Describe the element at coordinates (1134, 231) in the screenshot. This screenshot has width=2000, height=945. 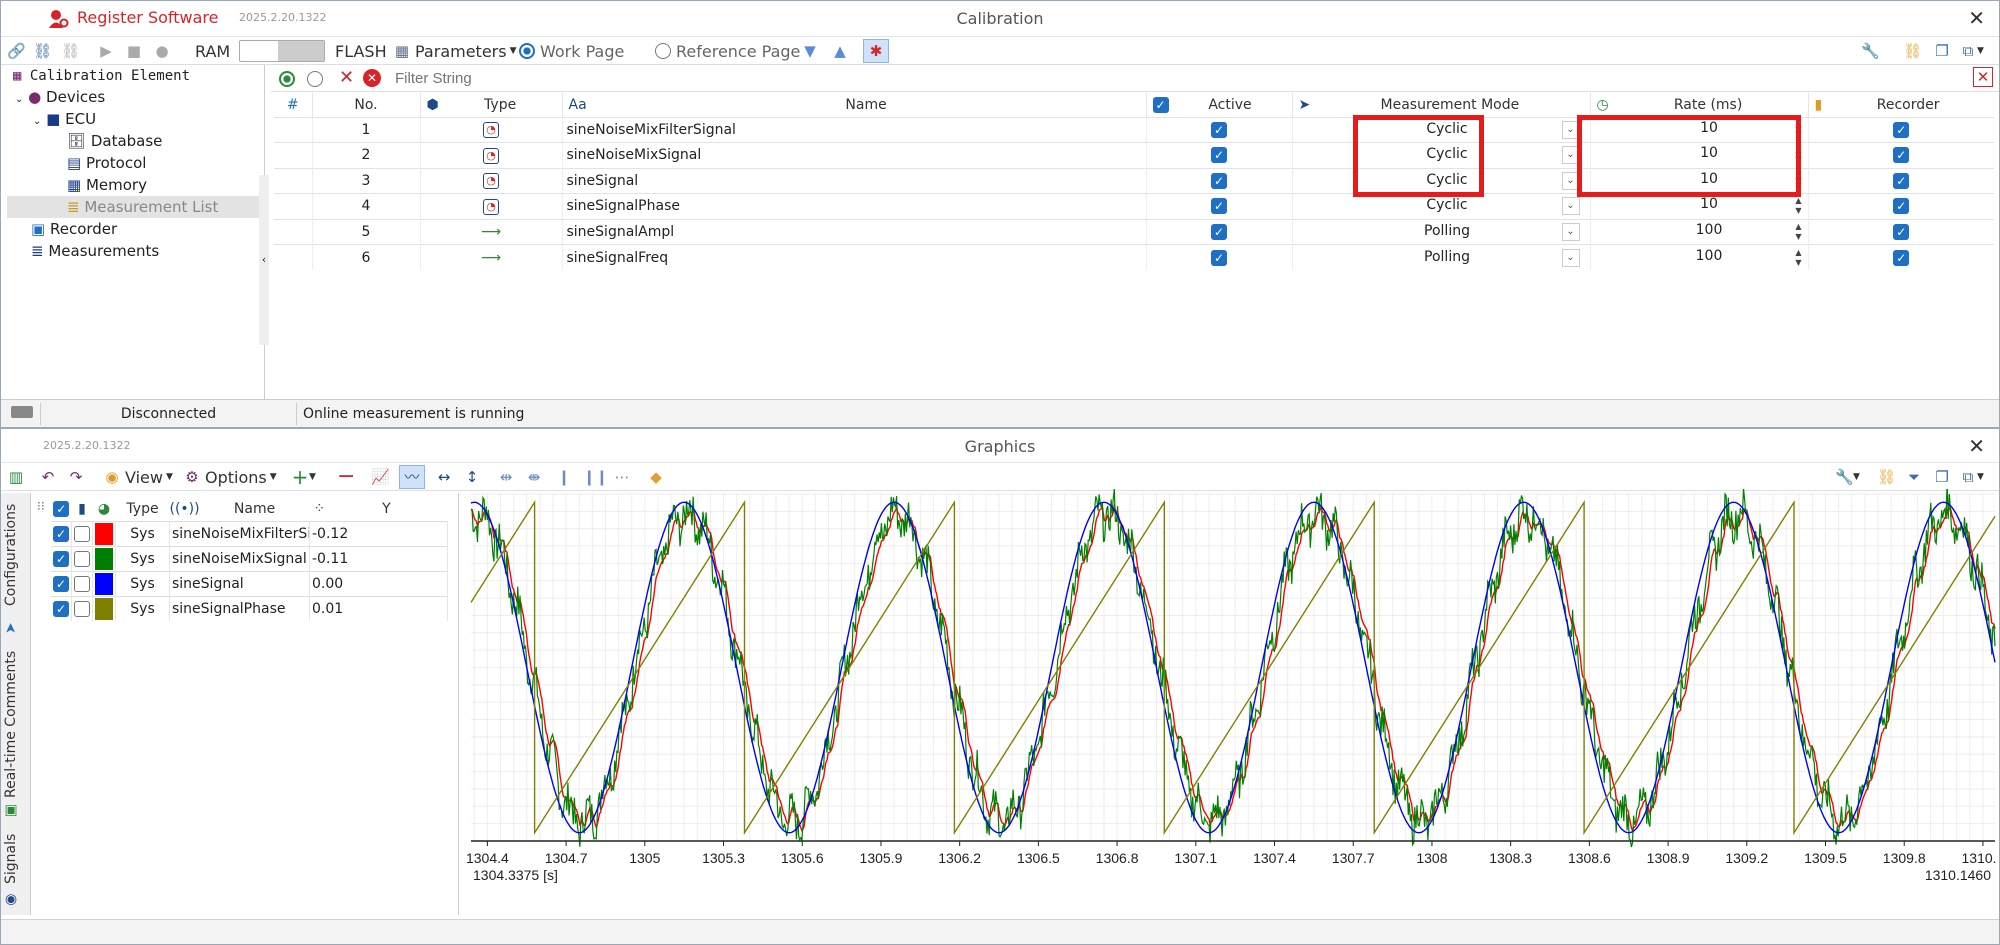
I see `table-row: 5 ⟶ sineSignalAmpl ✓ Polling ⌄ 100 ▲ ▼ ✓` at that location.